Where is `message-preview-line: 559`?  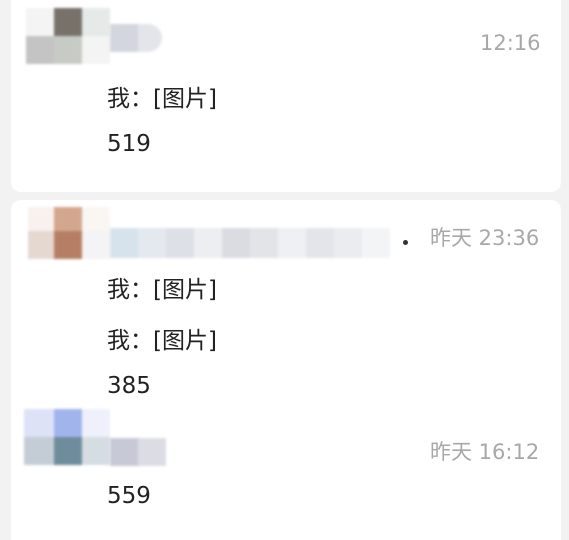
message-preview-line: 559 is located at coordinates (129, 496).